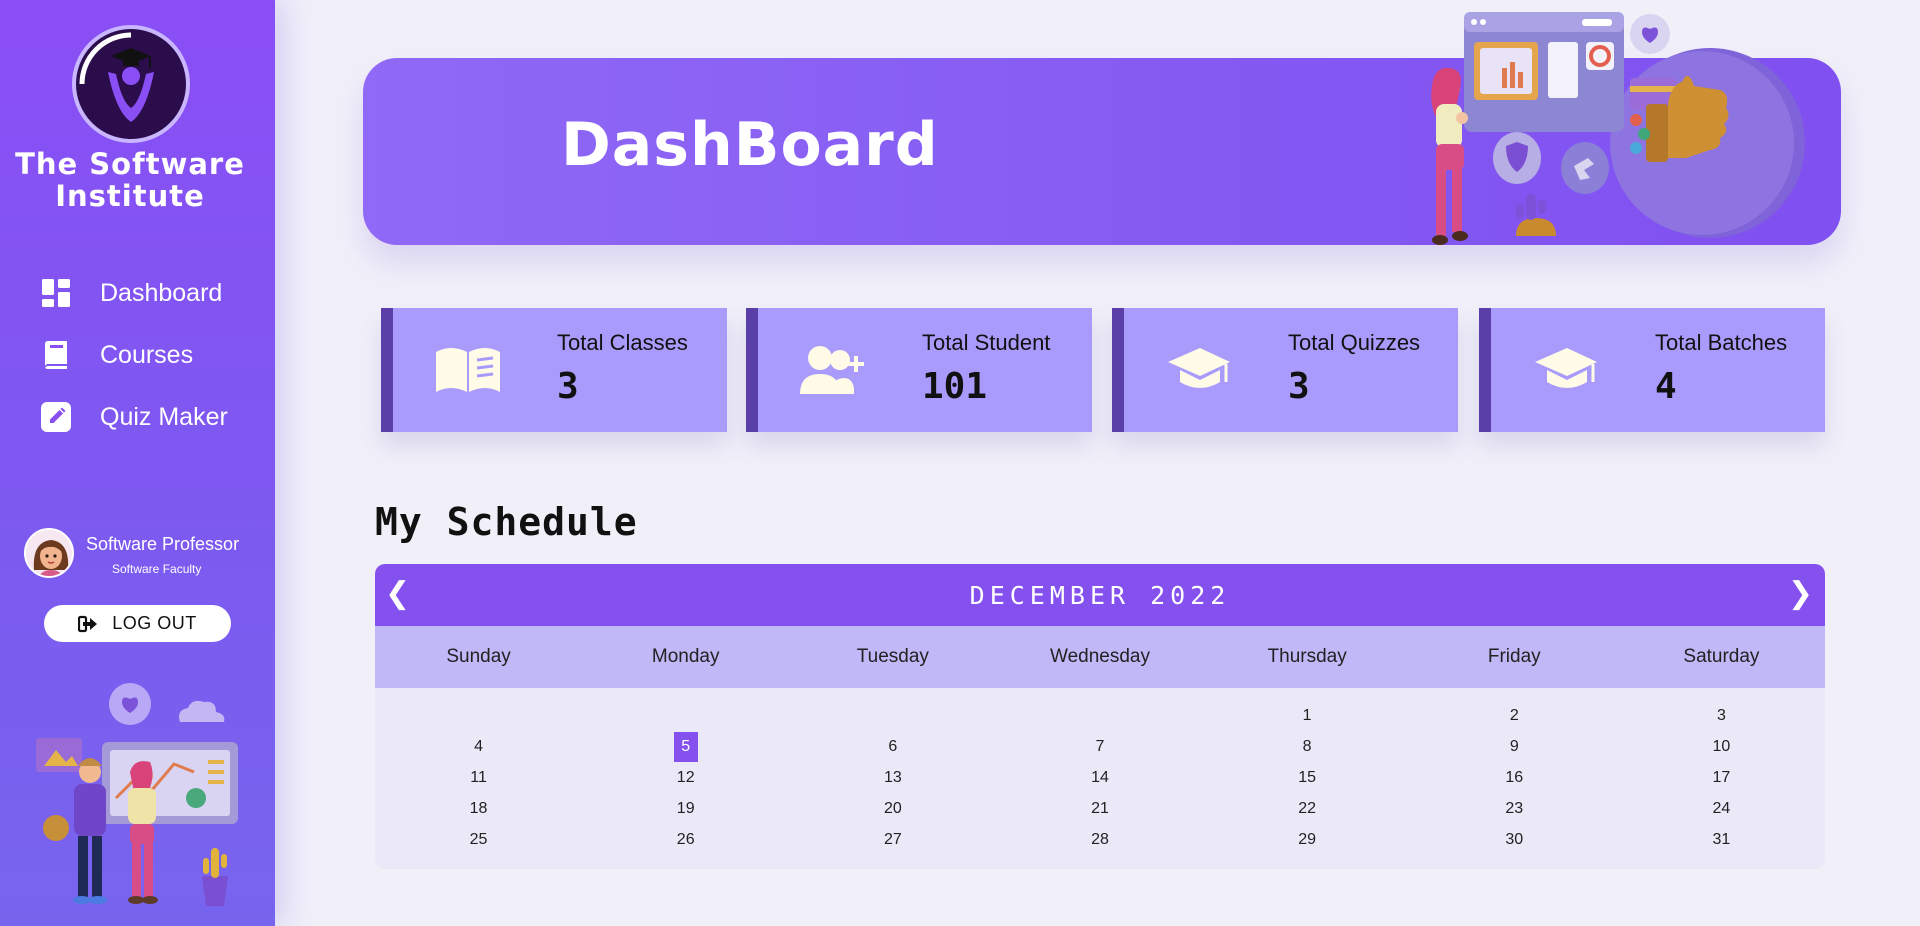 The image size is (1920, 926). Describe the element at coordinates (1514, 808) in the screenshot. I see `calendar-day: 23` at that location.